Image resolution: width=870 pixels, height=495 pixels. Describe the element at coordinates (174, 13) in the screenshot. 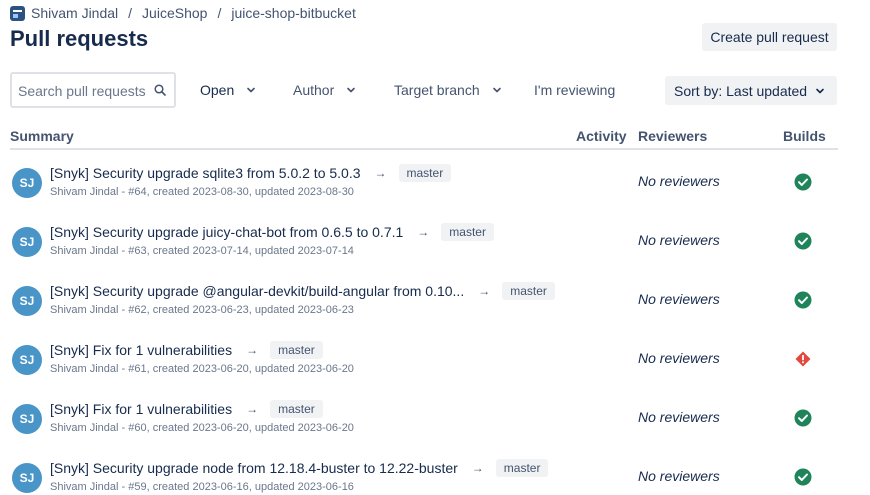

I see `breadcrumb-project: JuiceShop` at that location.